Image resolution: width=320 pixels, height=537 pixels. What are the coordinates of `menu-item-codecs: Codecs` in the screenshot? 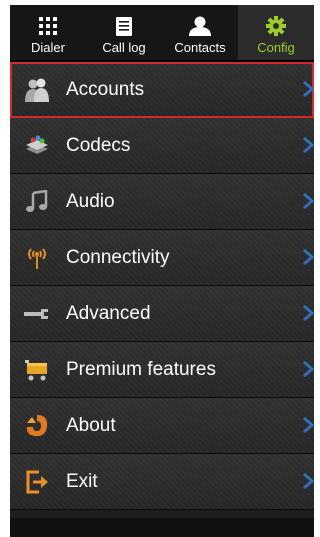 It's located at (162, 146).